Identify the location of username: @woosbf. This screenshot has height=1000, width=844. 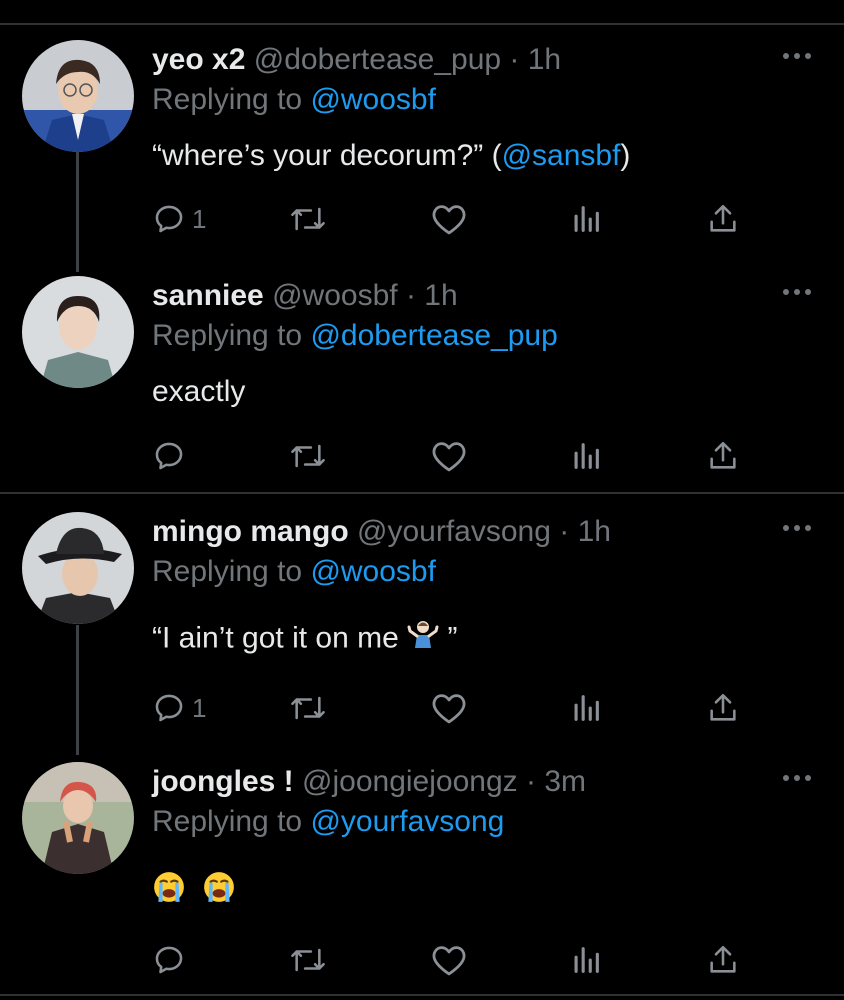
(335, 295).